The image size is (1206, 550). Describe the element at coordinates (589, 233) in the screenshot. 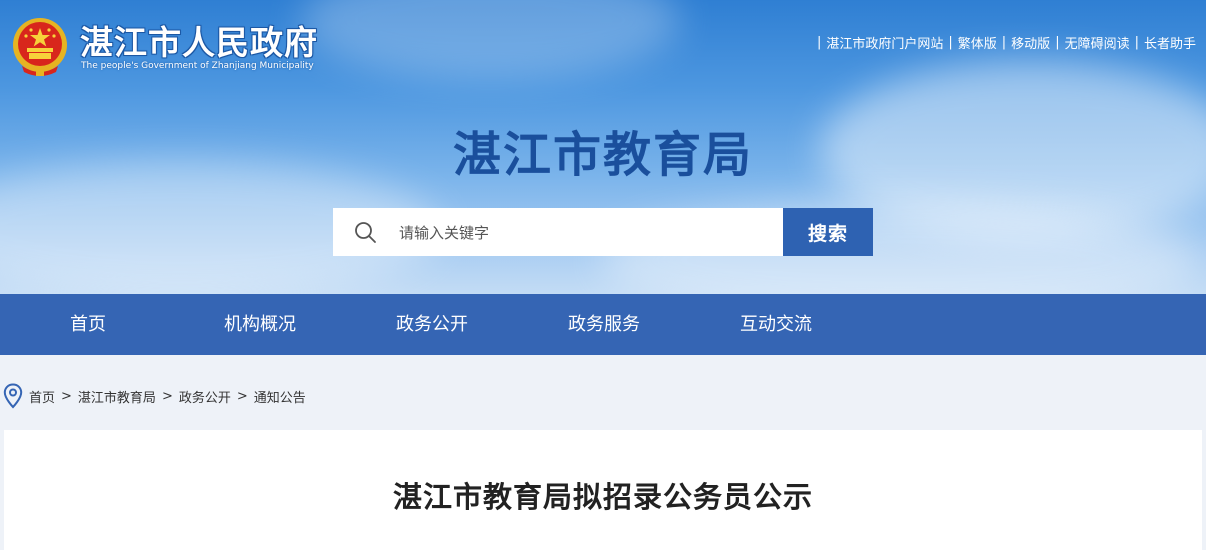

I see `search-input` at that location.